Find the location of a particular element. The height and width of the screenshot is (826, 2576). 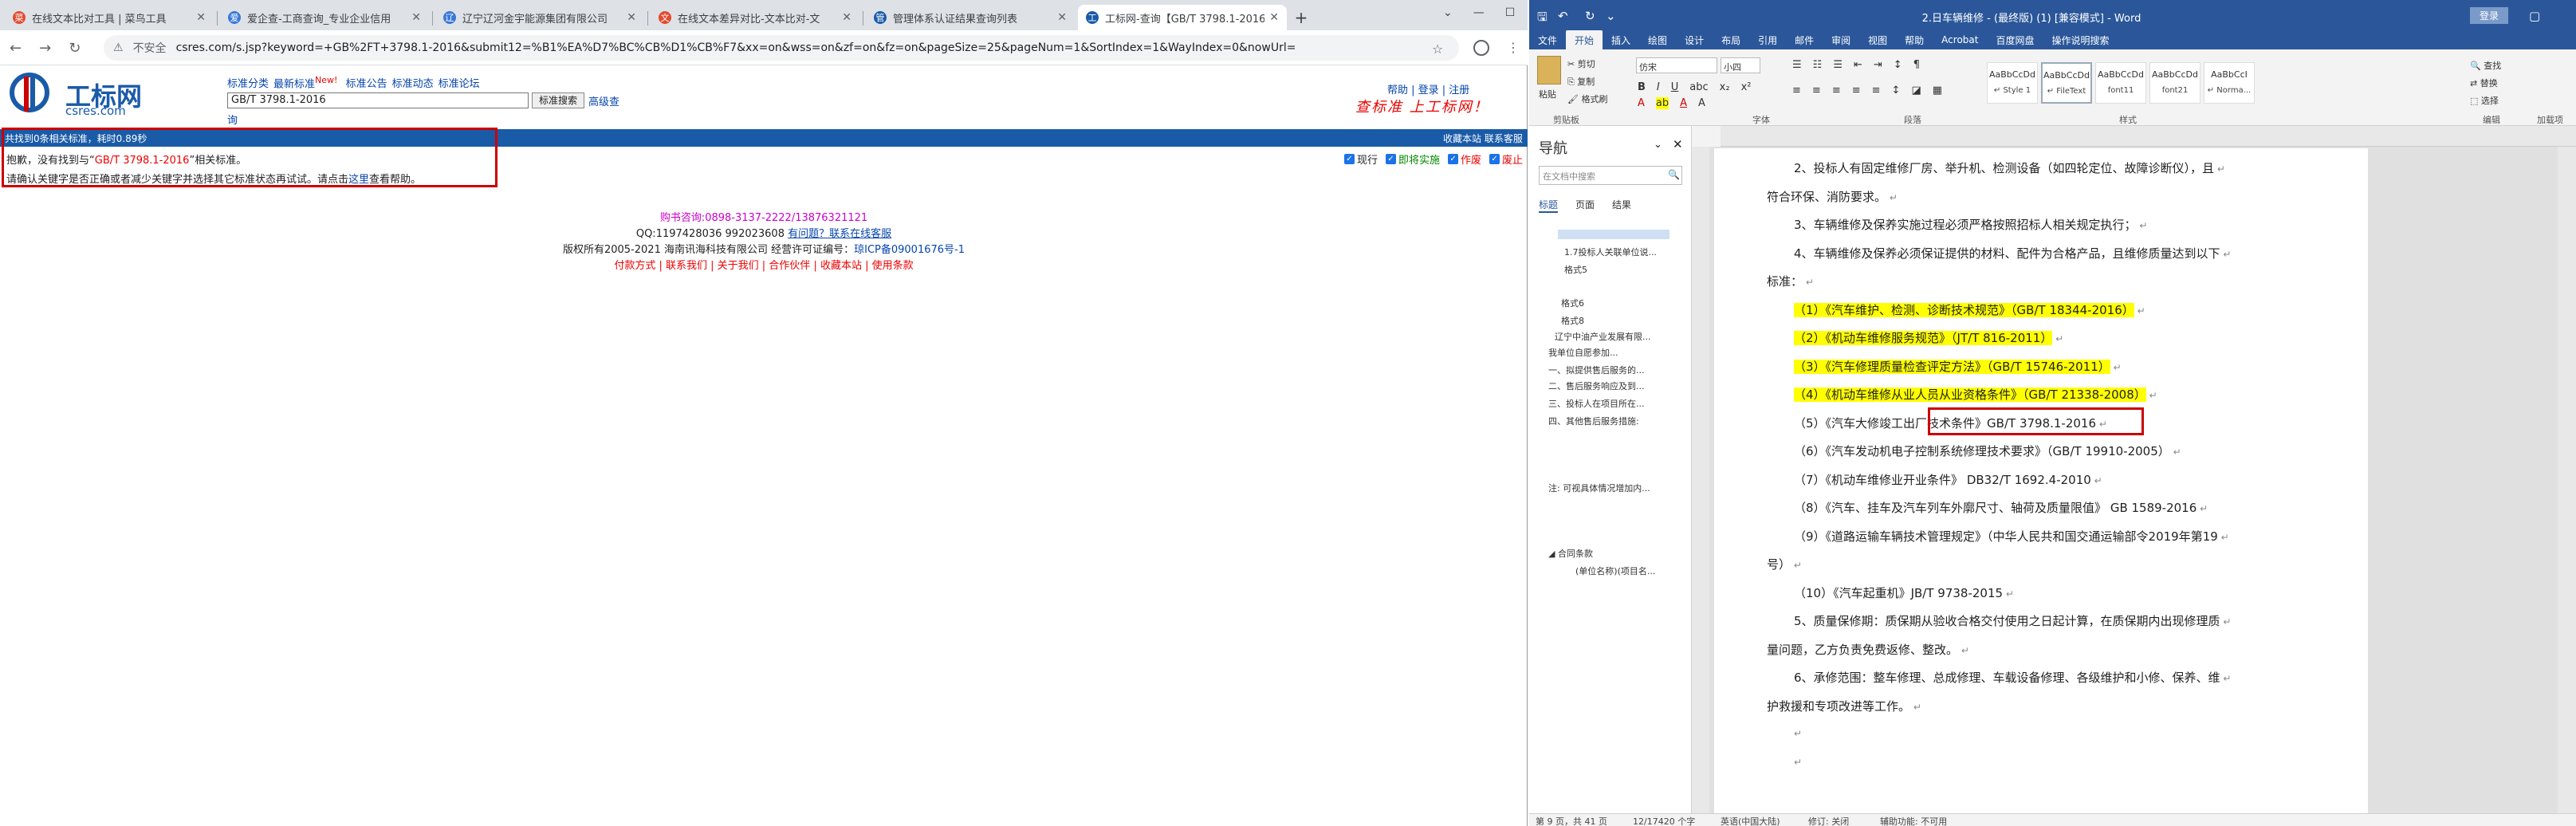

word-count: 12/17420 个字 is located at coordinates (1664, 820).